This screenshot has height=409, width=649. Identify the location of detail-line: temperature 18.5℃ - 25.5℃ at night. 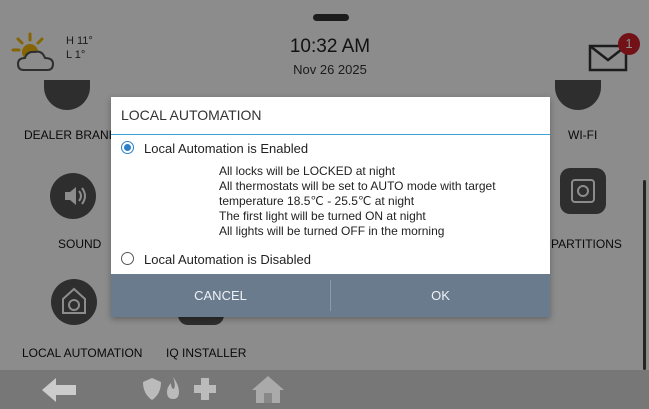
(317, 201).